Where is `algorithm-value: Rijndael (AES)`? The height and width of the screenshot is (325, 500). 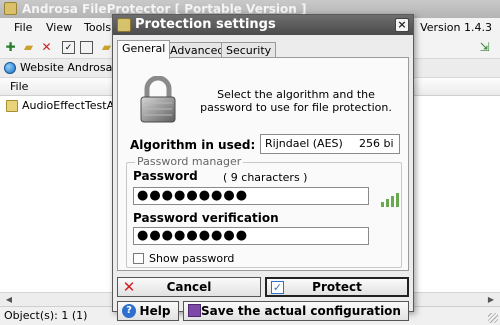 algorithm-value: Rijndael (AES) is located at coordinates (304, 143).